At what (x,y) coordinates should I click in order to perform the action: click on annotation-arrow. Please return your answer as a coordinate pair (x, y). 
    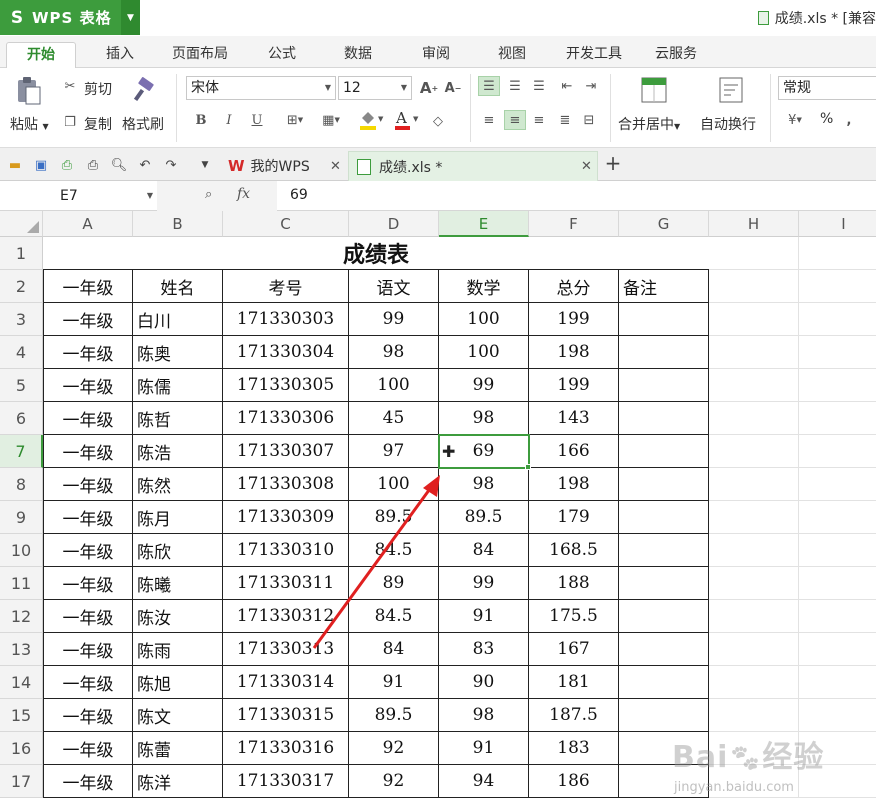
    Looking at the image, I should click on (376, 562).